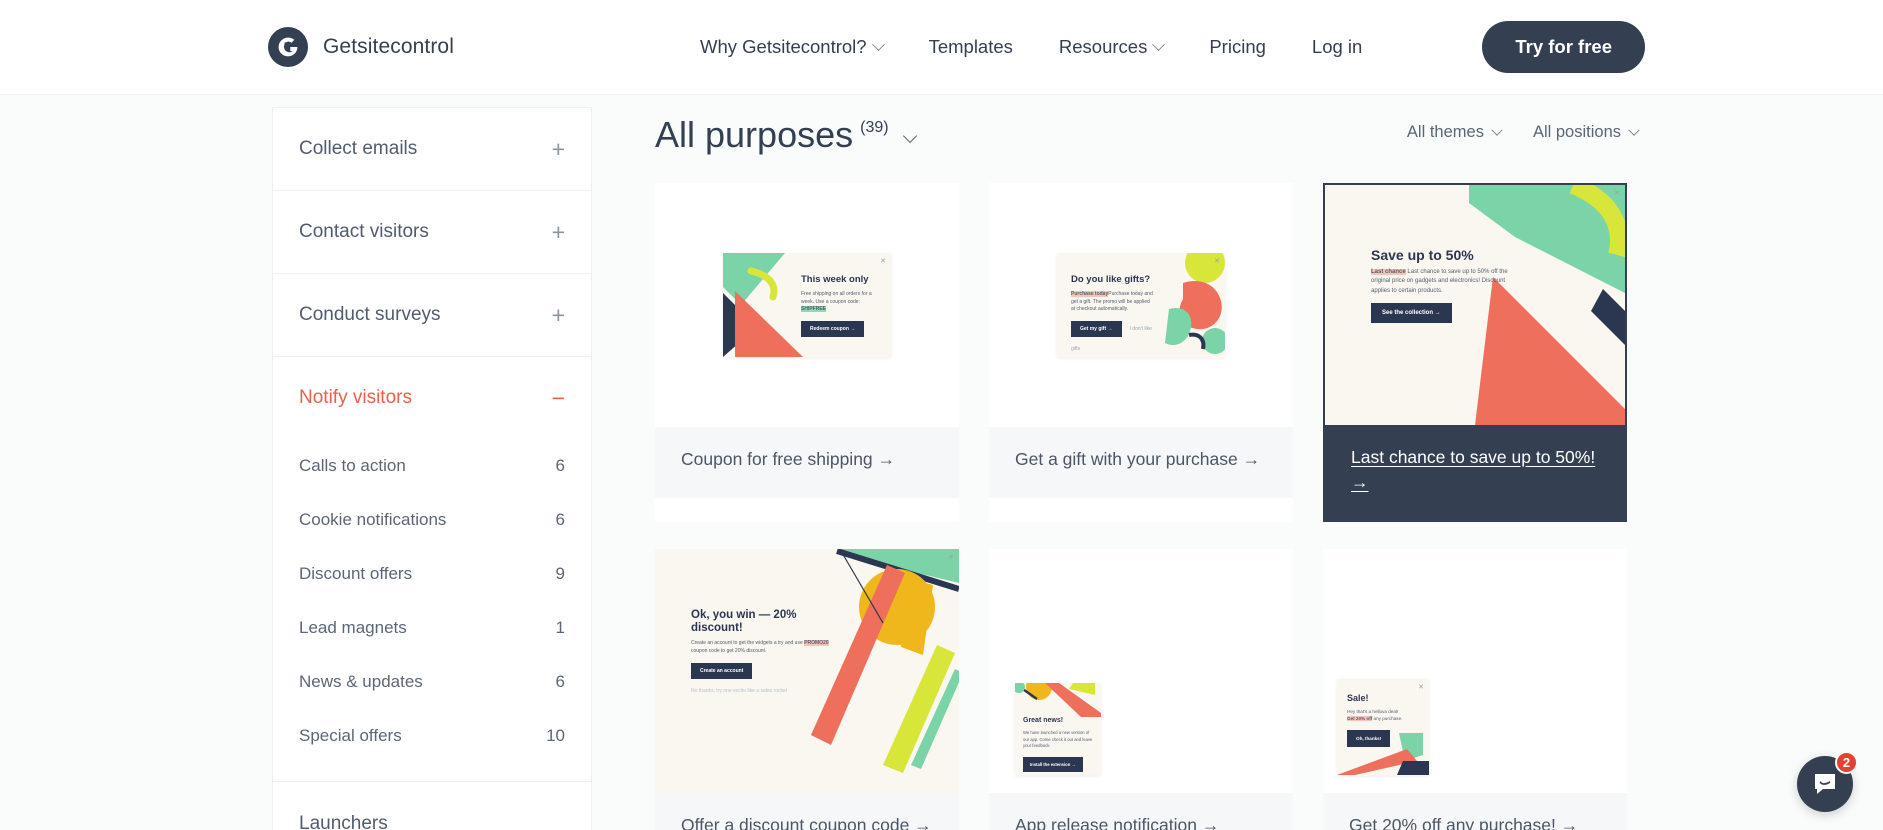  Describe the element at coordinates (788, 459) in the screenshot. I see `template-caption-text: Coupon for free shipping →` at that location.